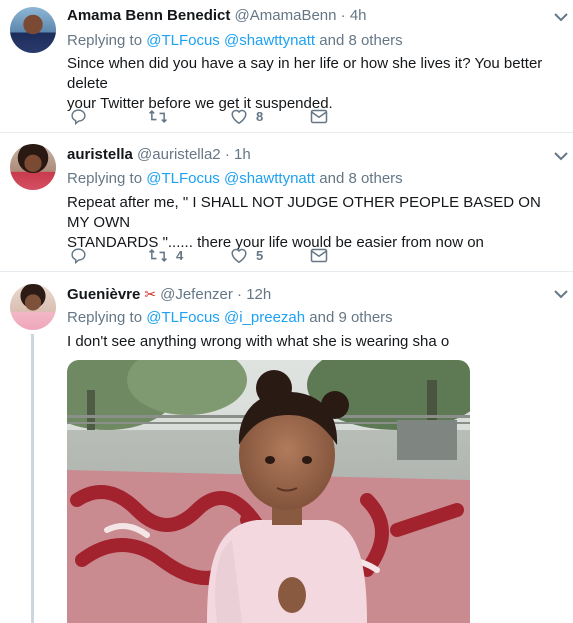  I want to click on like-button: 5, so click(246, 255).